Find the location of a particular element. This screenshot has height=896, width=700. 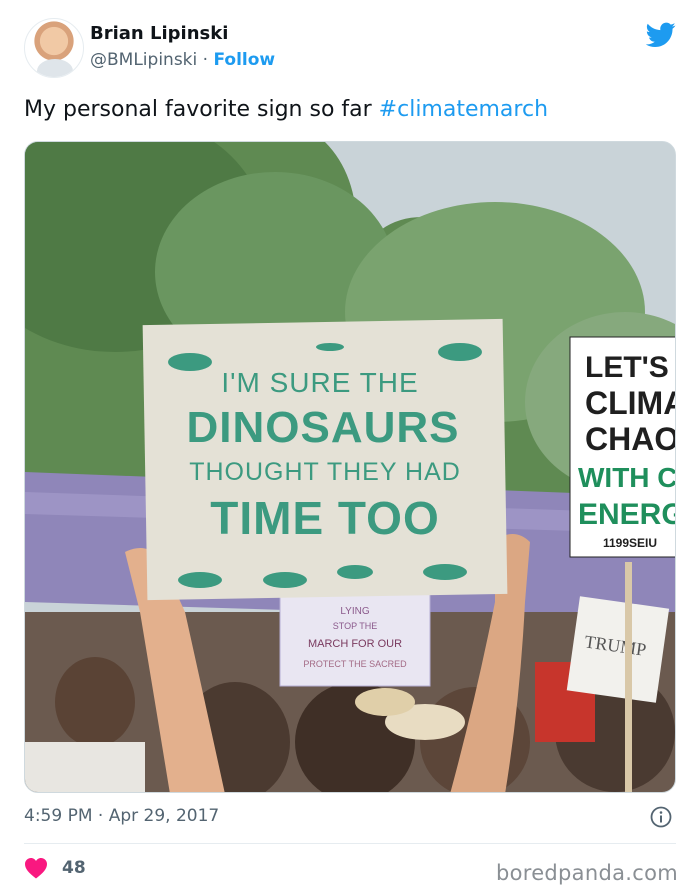

author-handle-row: @BMLipinski · Follow is located at coordinates (182, 60).